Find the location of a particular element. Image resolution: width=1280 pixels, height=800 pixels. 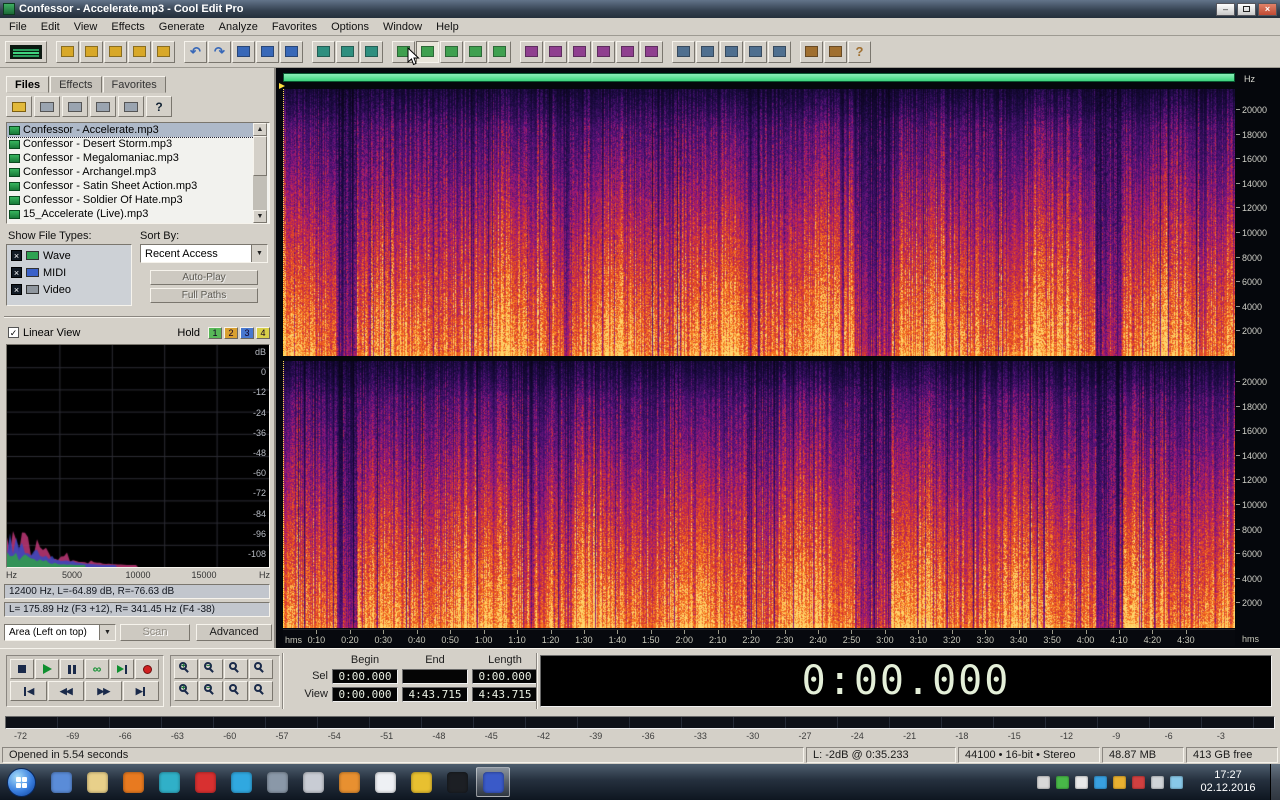

full-paths-button: Full Paths is located at coordinates (204, 295).